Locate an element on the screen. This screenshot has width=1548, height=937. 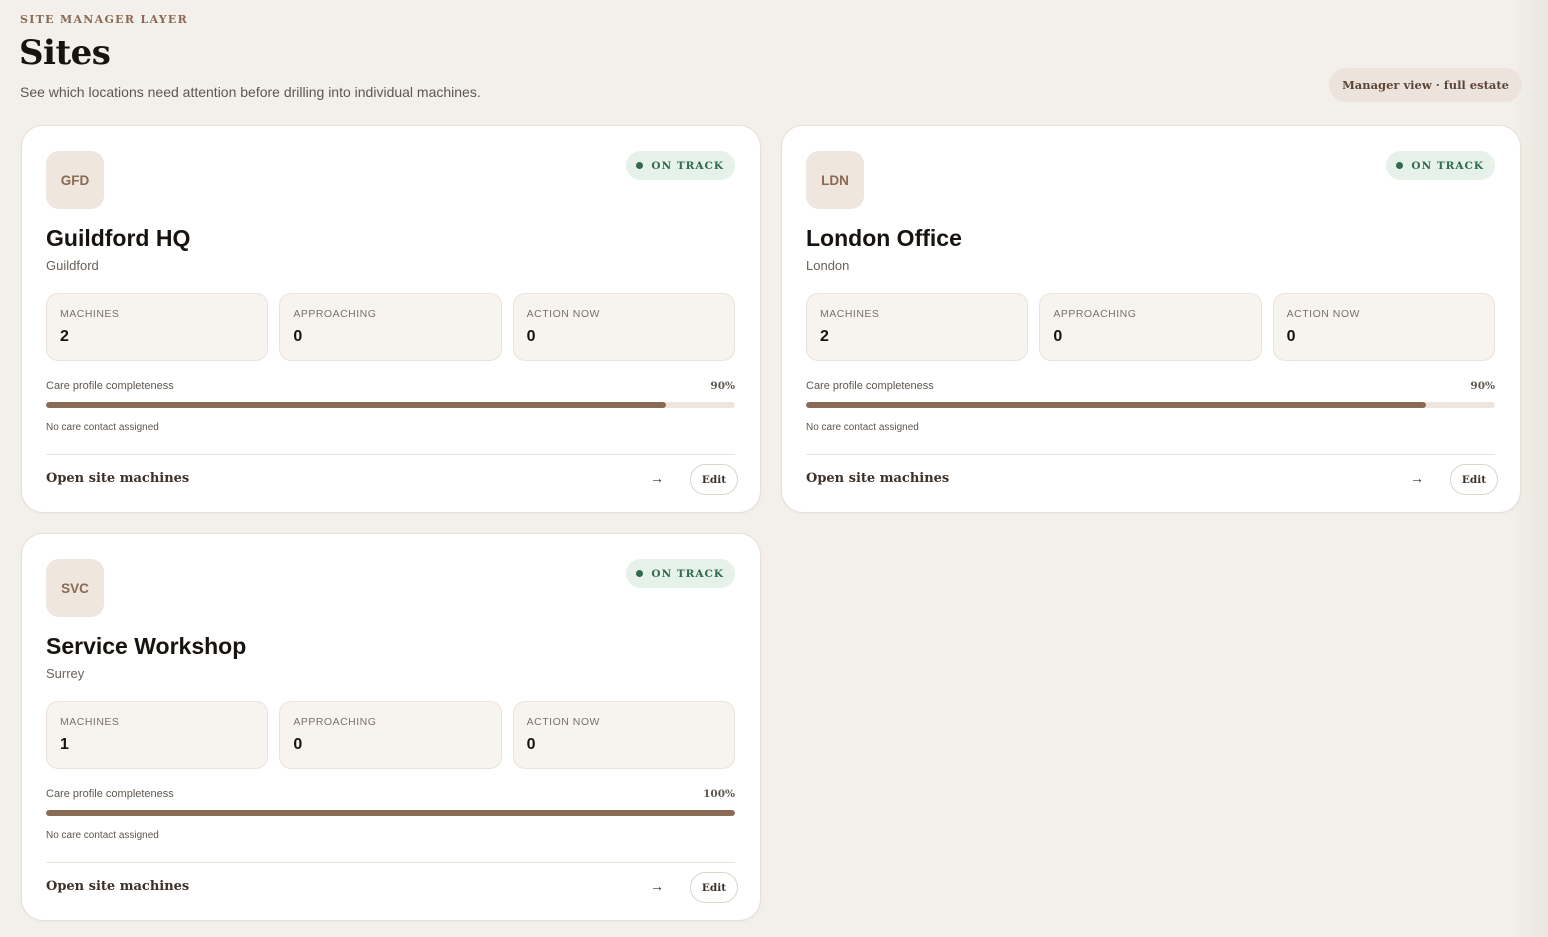
site-location: London is located at coordinates (828, 265).